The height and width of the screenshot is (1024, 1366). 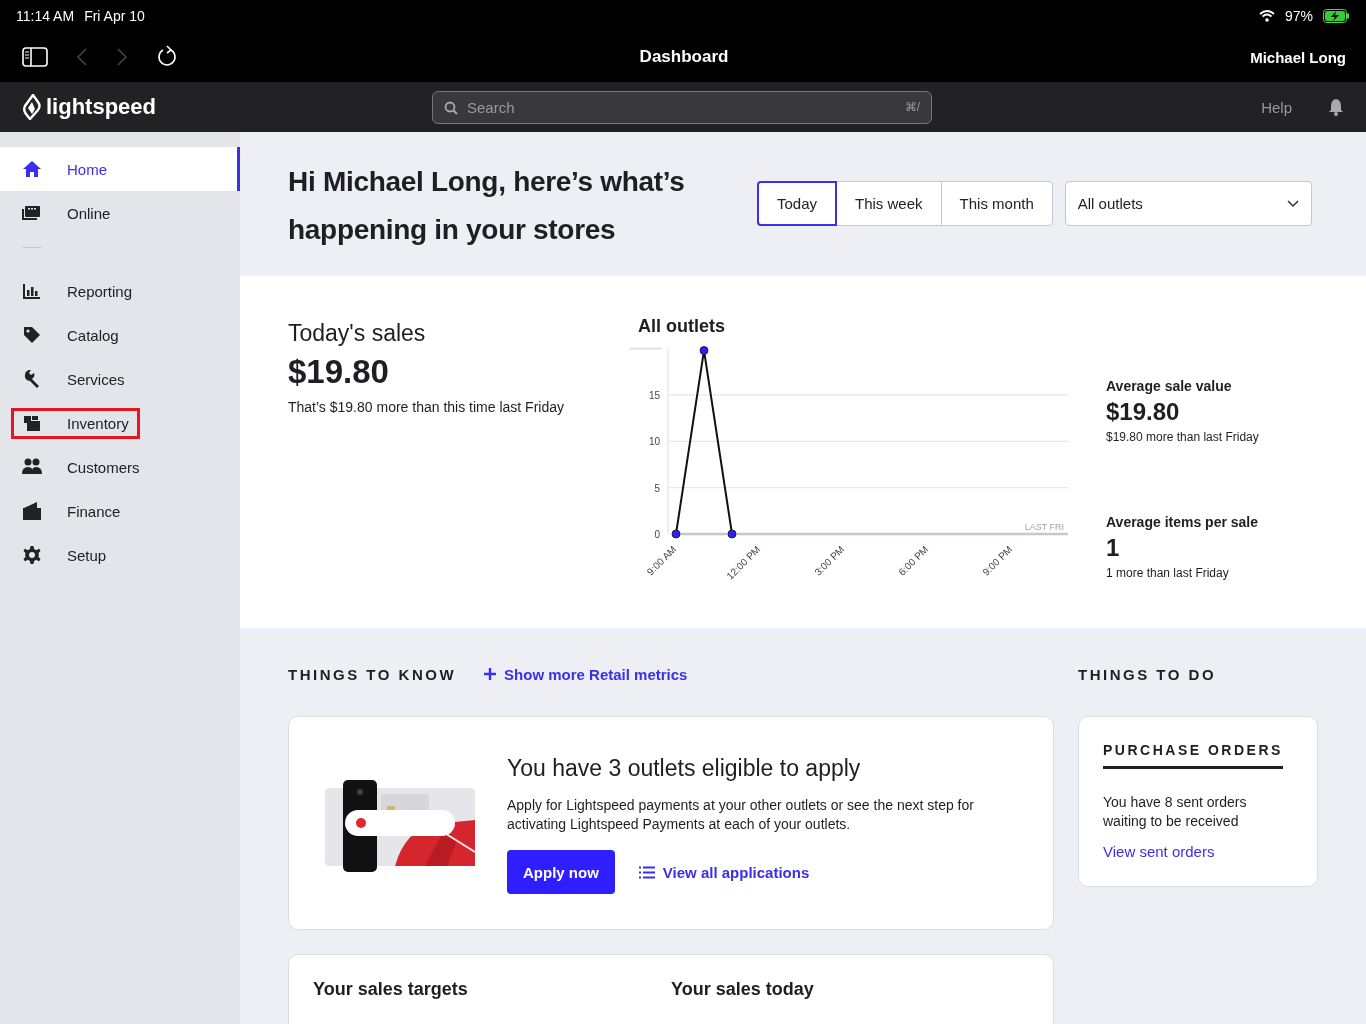 I want to click on sidebar-item: Catalog, so click(x=120, y=335).